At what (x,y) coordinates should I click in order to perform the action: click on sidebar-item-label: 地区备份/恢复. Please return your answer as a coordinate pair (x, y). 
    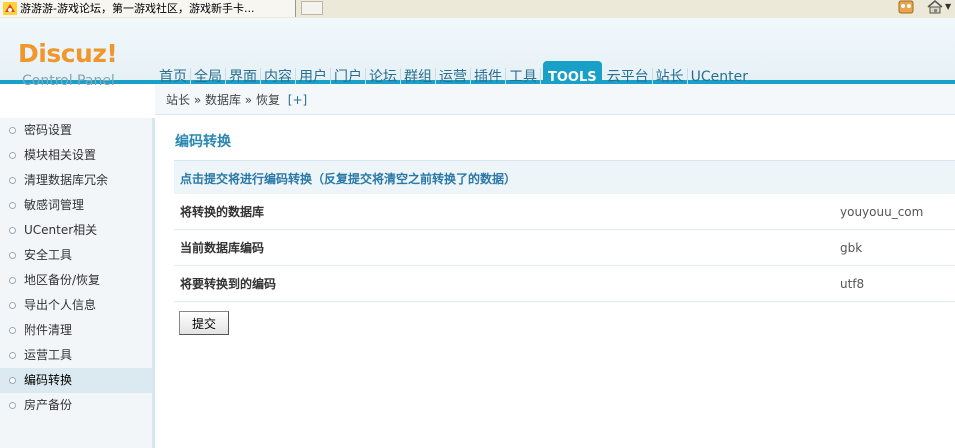
    Looking at the image, I should click on (62, 280).